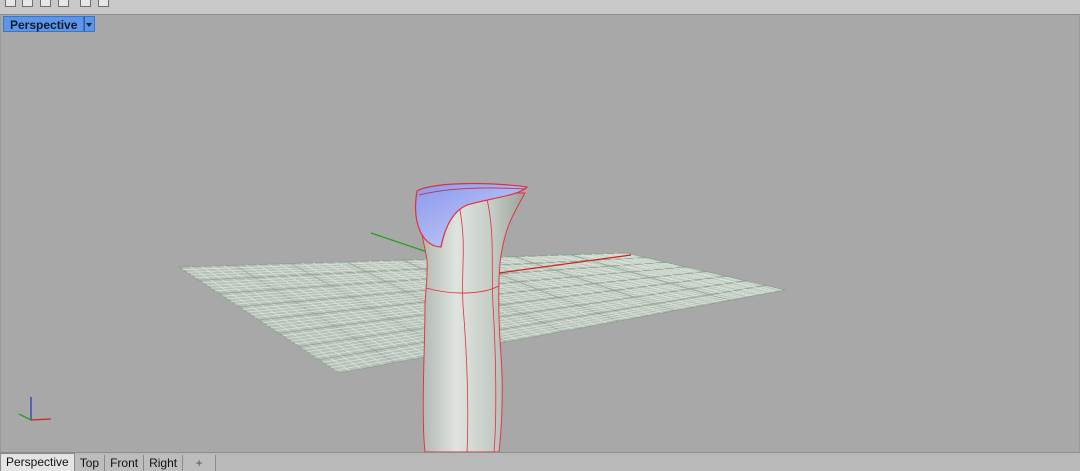  Describe the element at coordinates (35, 409) in the screenshot. I see `world-axes-indicator` at that location.